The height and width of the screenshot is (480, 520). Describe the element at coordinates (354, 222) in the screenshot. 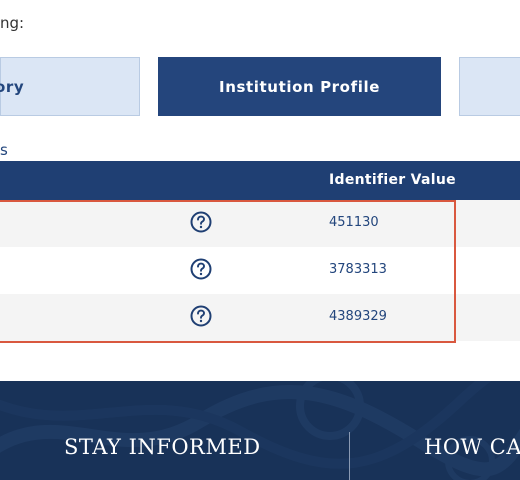

I see `identifier-value: 451130` at that location.